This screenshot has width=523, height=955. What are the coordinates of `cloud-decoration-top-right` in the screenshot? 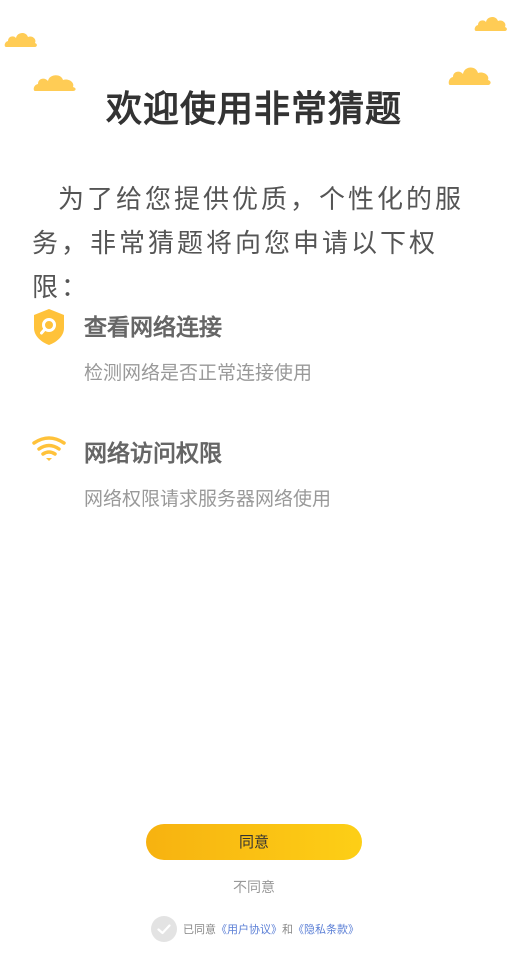 It's located at (490, 23).